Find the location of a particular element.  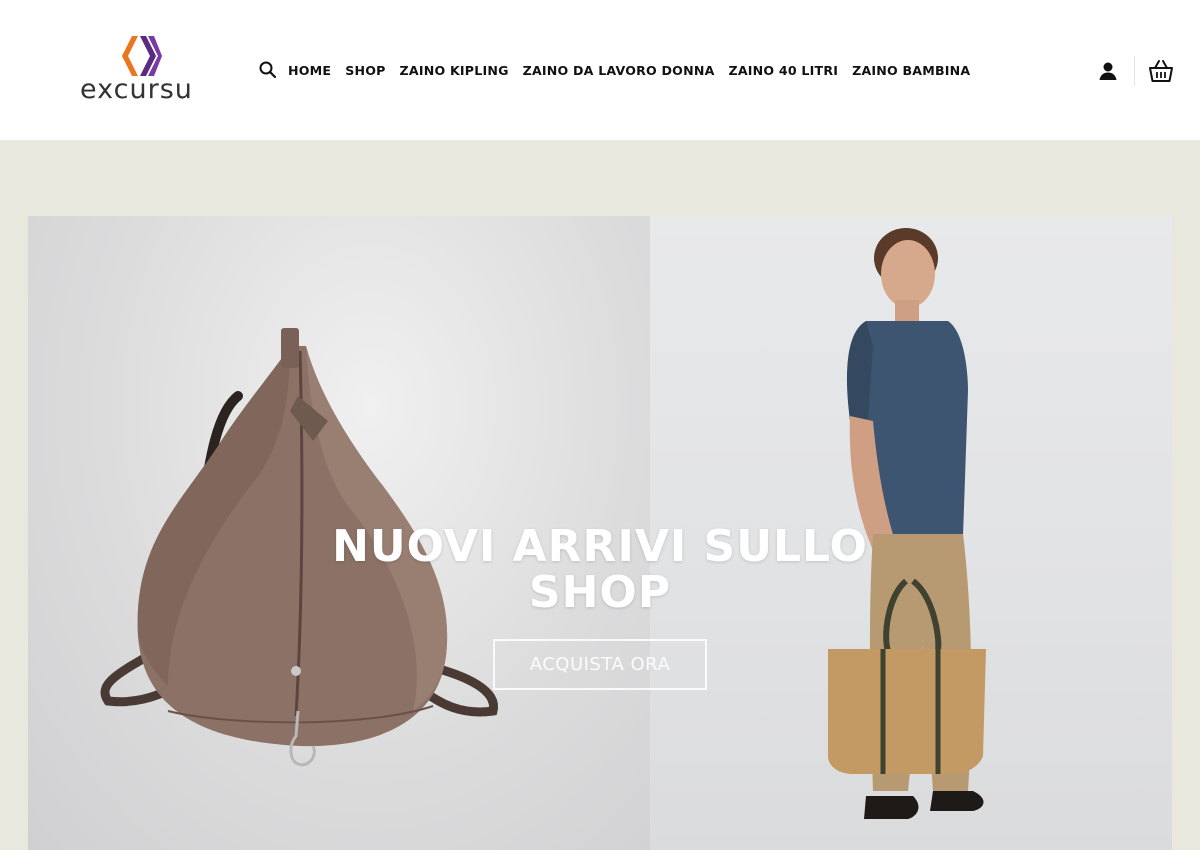

basket-icon is located at coordinates (1161, 71).